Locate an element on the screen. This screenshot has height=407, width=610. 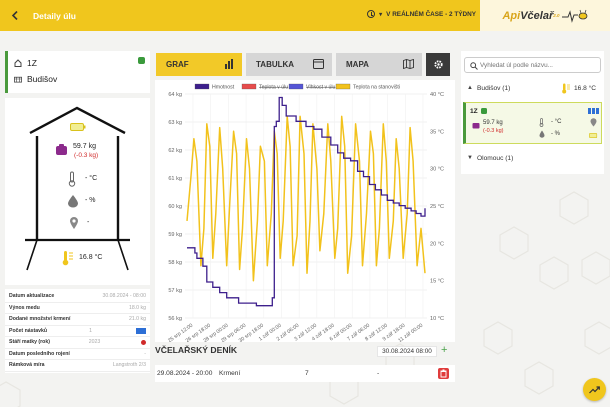
app-logo: Api Včelař 2.0 is located at coordinates (545, 15).